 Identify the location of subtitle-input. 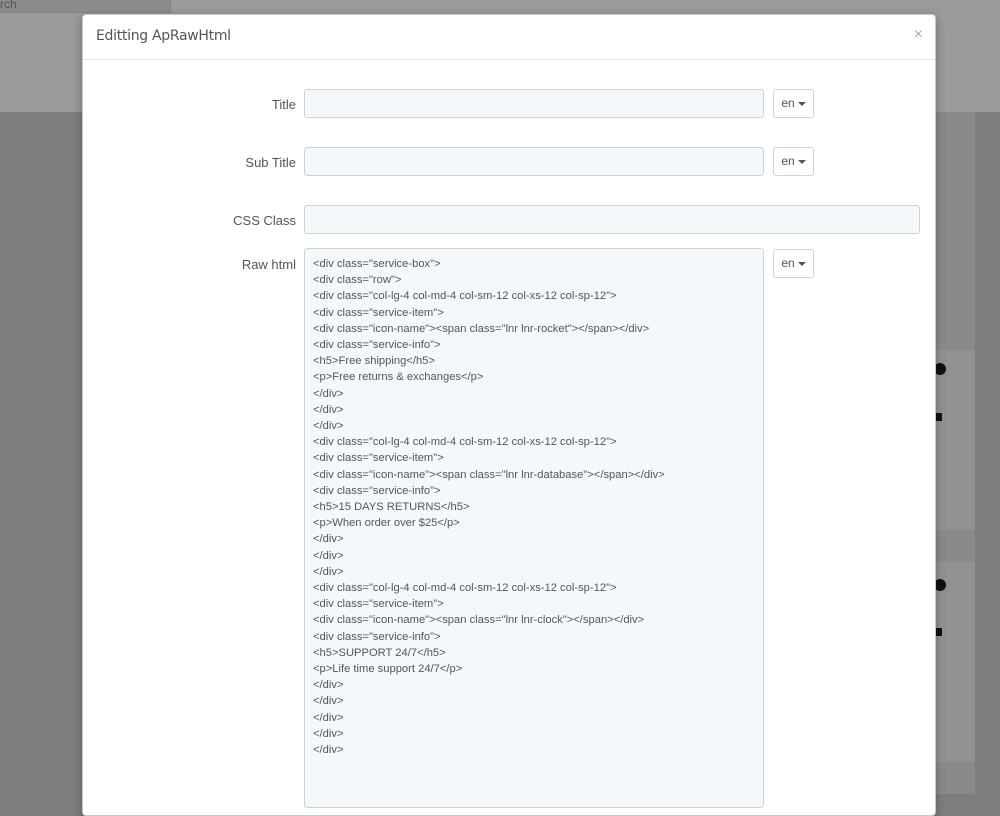
(534, 161).